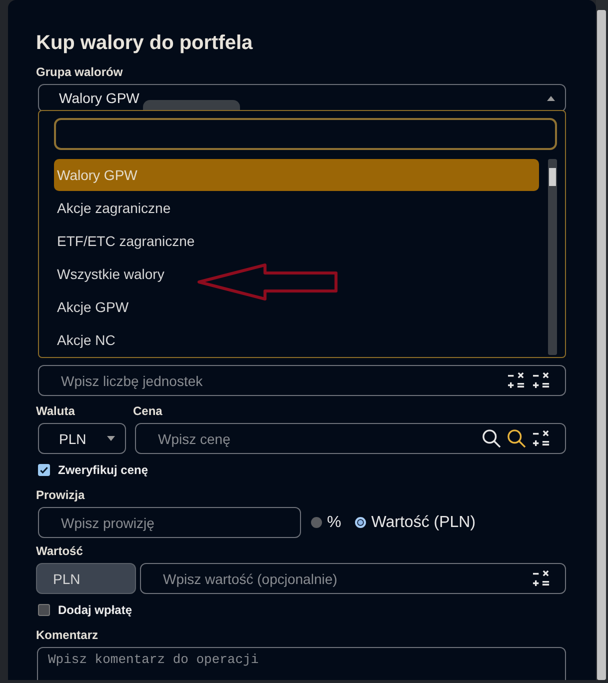 This screenshot has height=683, width=608. Describe the element at coordinates (68, 635) in the screenshot. I see `field-label: Komentarz` at that location.